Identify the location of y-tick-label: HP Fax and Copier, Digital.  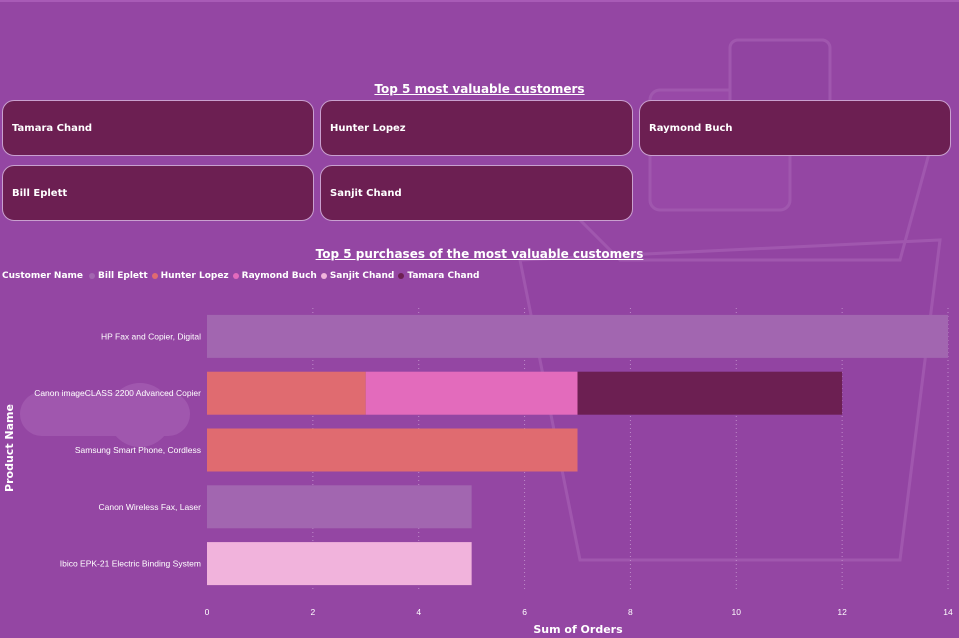
(151, 336).